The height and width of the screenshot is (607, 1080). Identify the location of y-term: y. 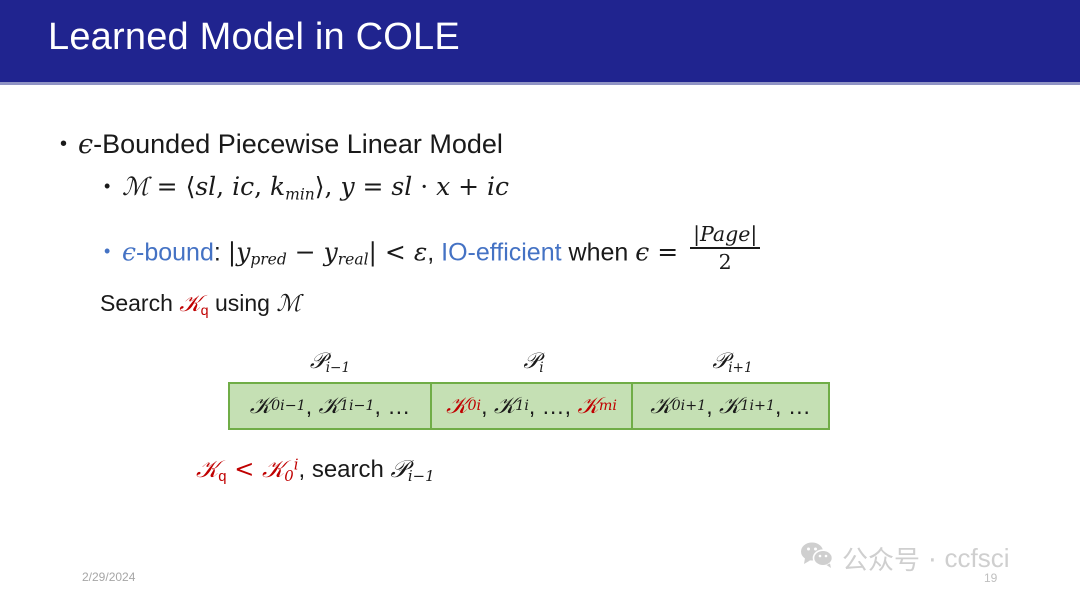
(347, 186).